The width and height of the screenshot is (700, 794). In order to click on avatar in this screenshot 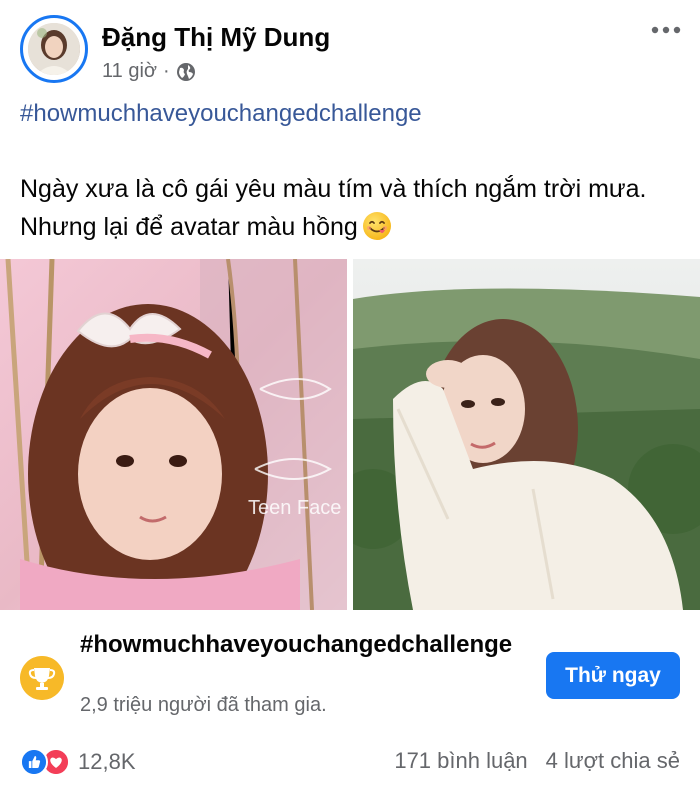, I will do `click(54, 49)`.